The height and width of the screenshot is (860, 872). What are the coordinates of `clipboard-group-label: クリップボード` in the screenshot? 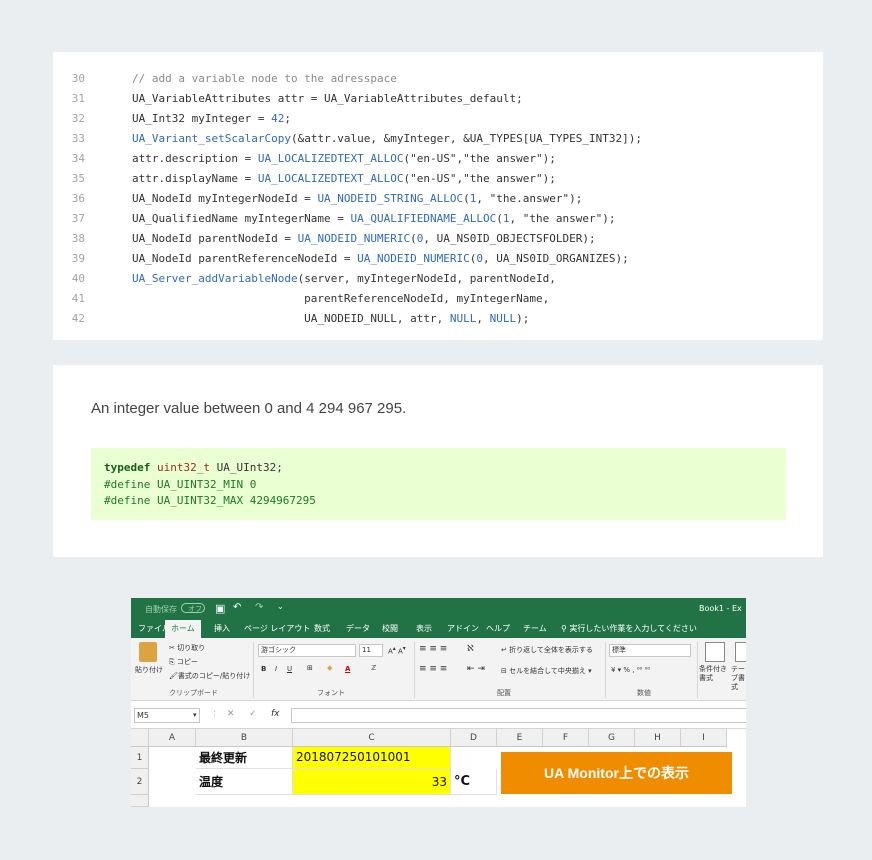 It's located at (193, 693).